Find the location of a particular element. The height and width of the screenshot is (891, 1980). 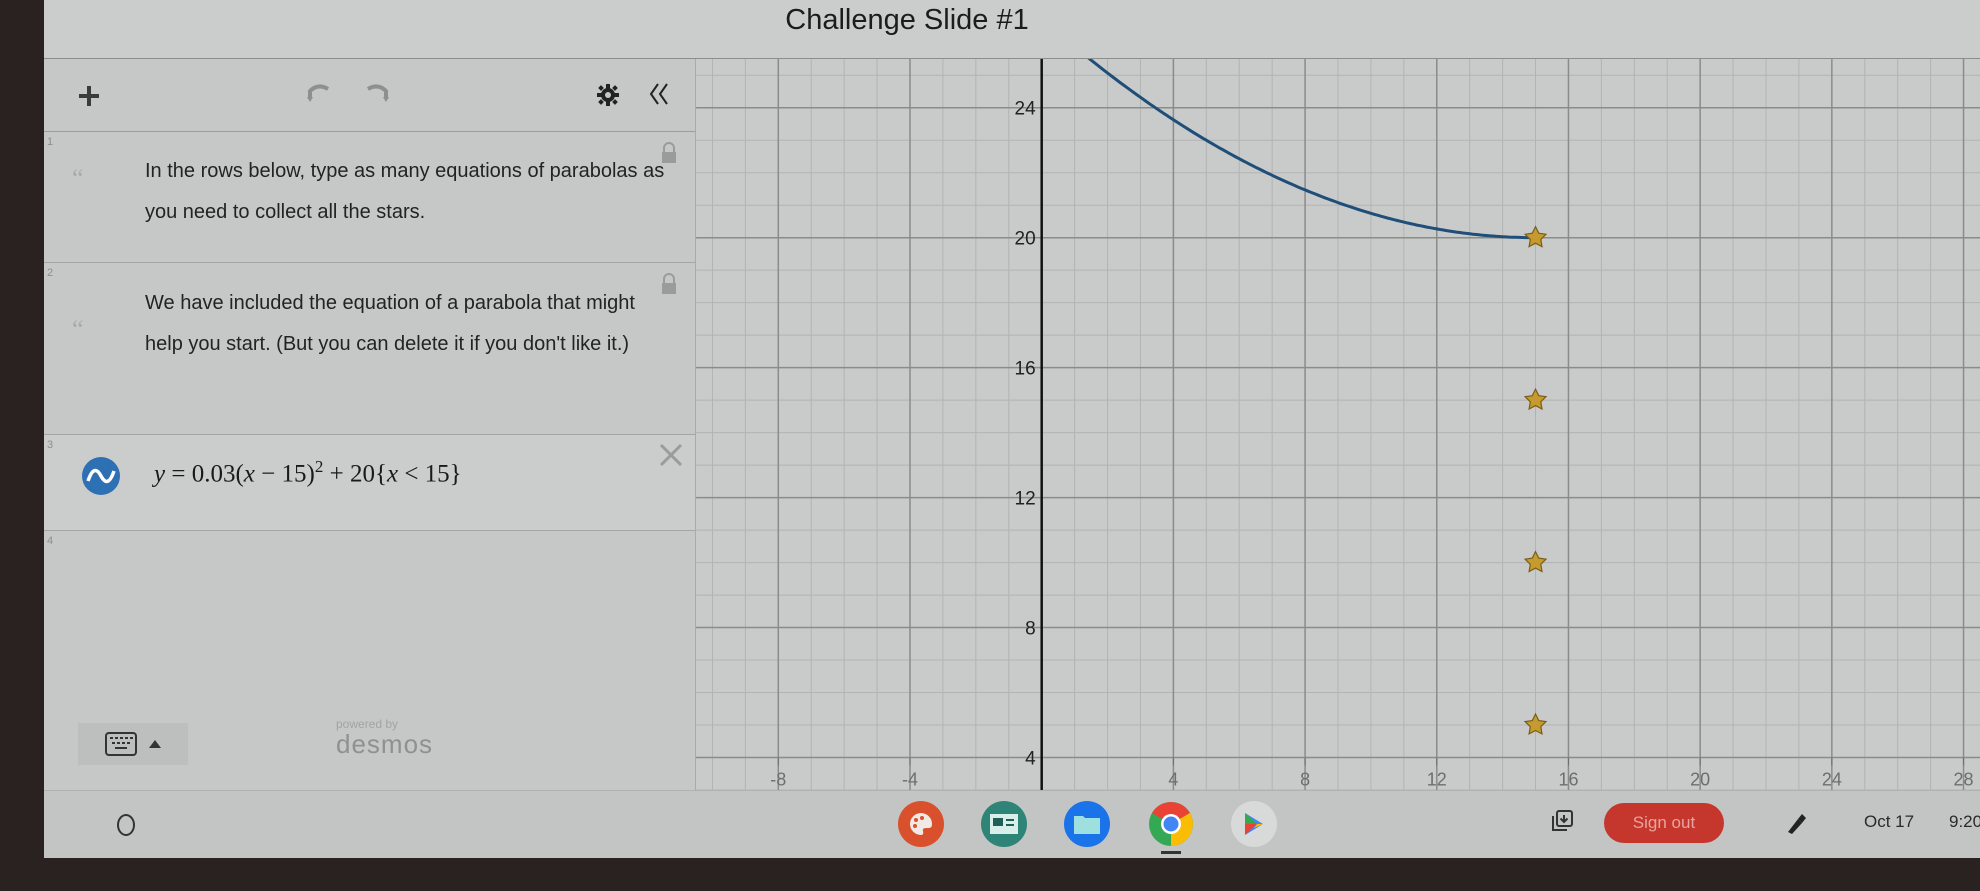

classroom-app-icon is located at coordinates (1004, 824).